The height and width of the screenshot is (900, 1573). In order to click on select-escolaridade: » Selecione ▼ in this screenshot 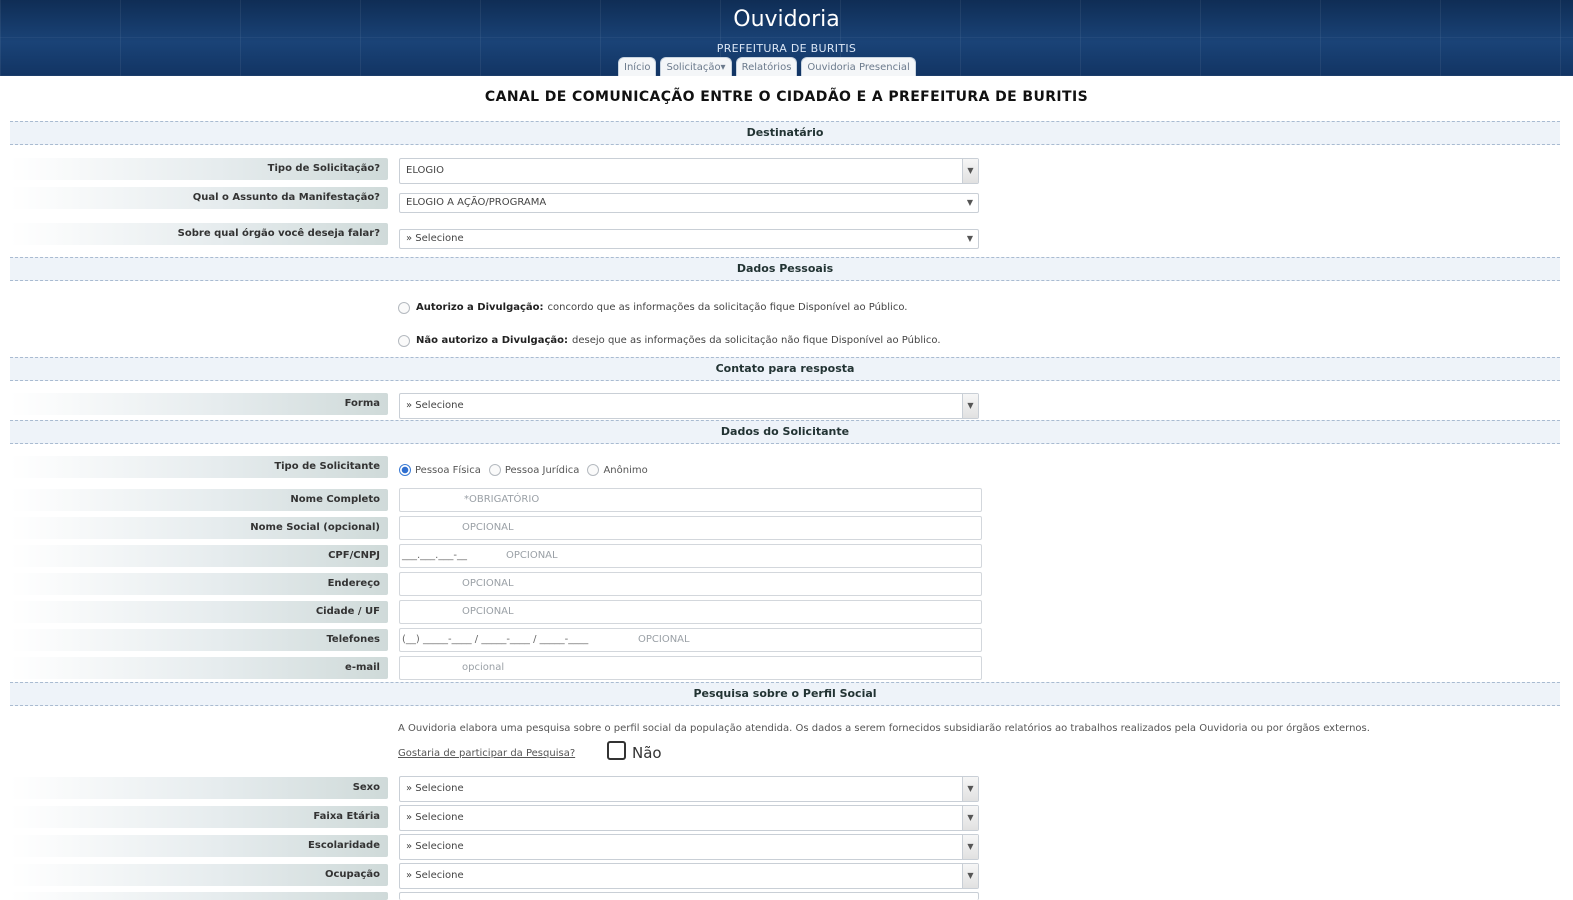, I will do `click(689, 847)`.